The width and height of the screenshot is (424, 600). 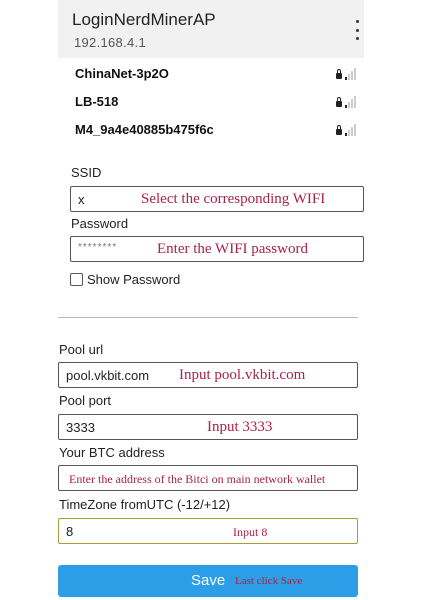 I want to click on show-password-label: Show Password, so click(x=134, y=279).